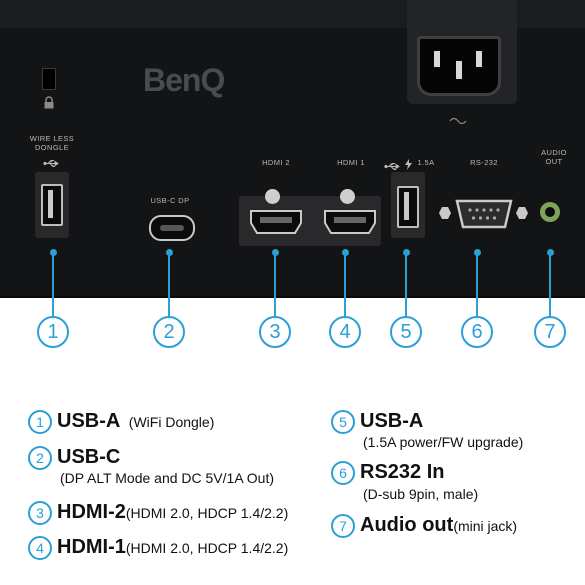 The image size is (585, 585). Describe the element at coordinates (484, 214) in the screenshot. I see `rs232-port` at that location.